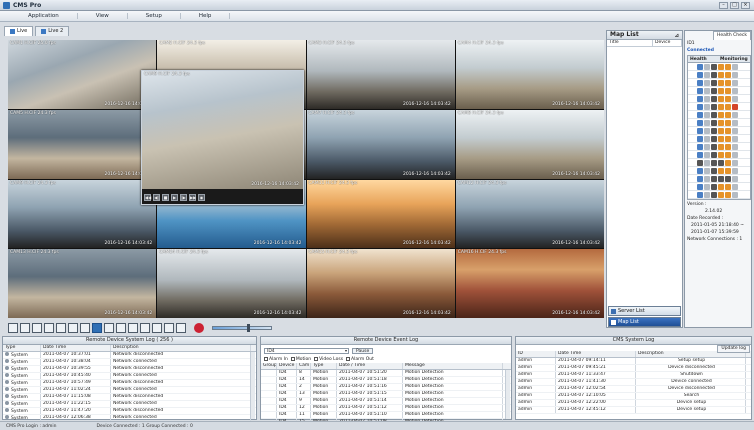 The image size is (754, 430). I want to click on camera-tile: CAM1 H.CIF 25.0 fps 2016-12-16 14:03:42, so click(82, 74).